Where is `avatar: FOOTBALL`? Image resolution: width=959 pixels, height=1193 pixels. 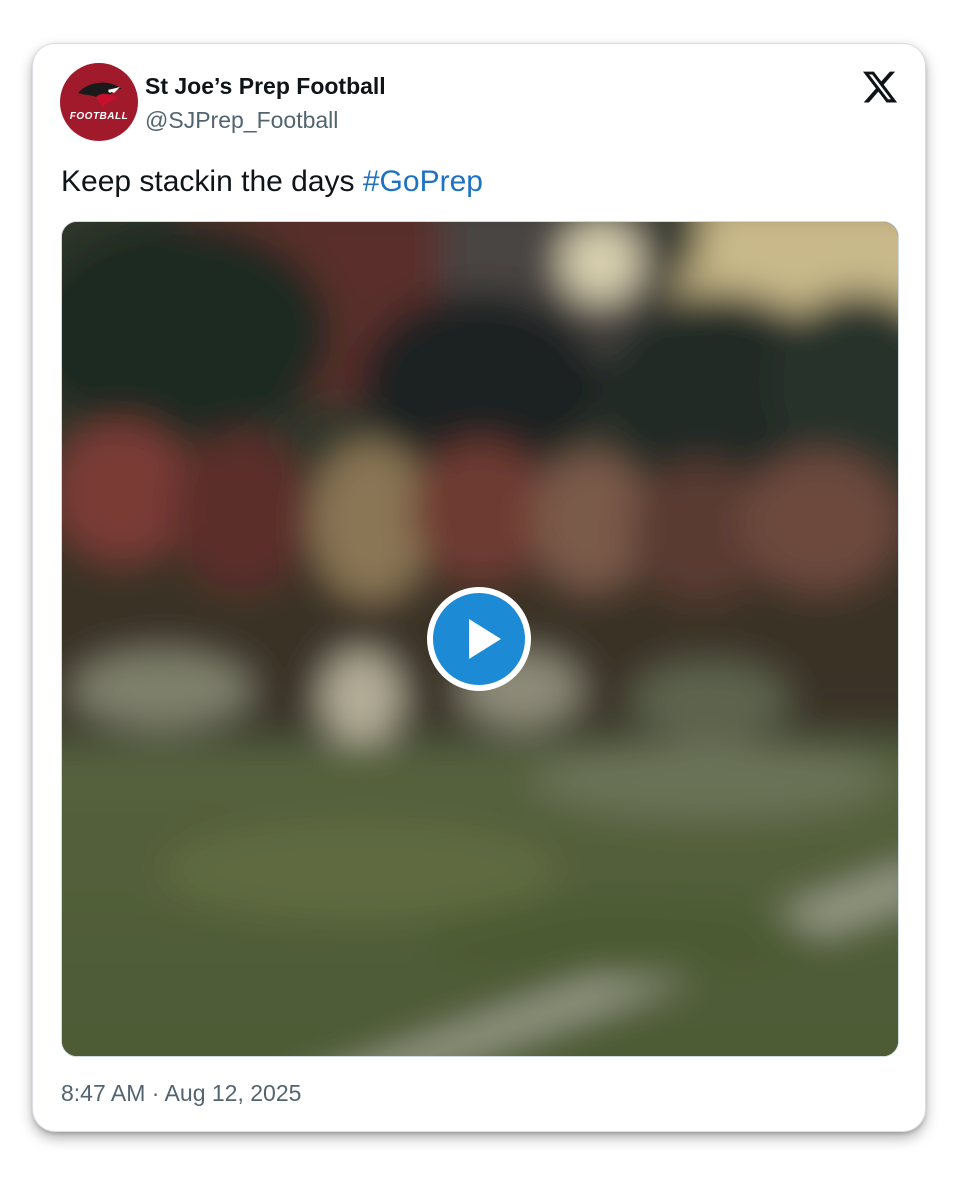
avatar: FOOTBALL is located at coordinates (99, 102).